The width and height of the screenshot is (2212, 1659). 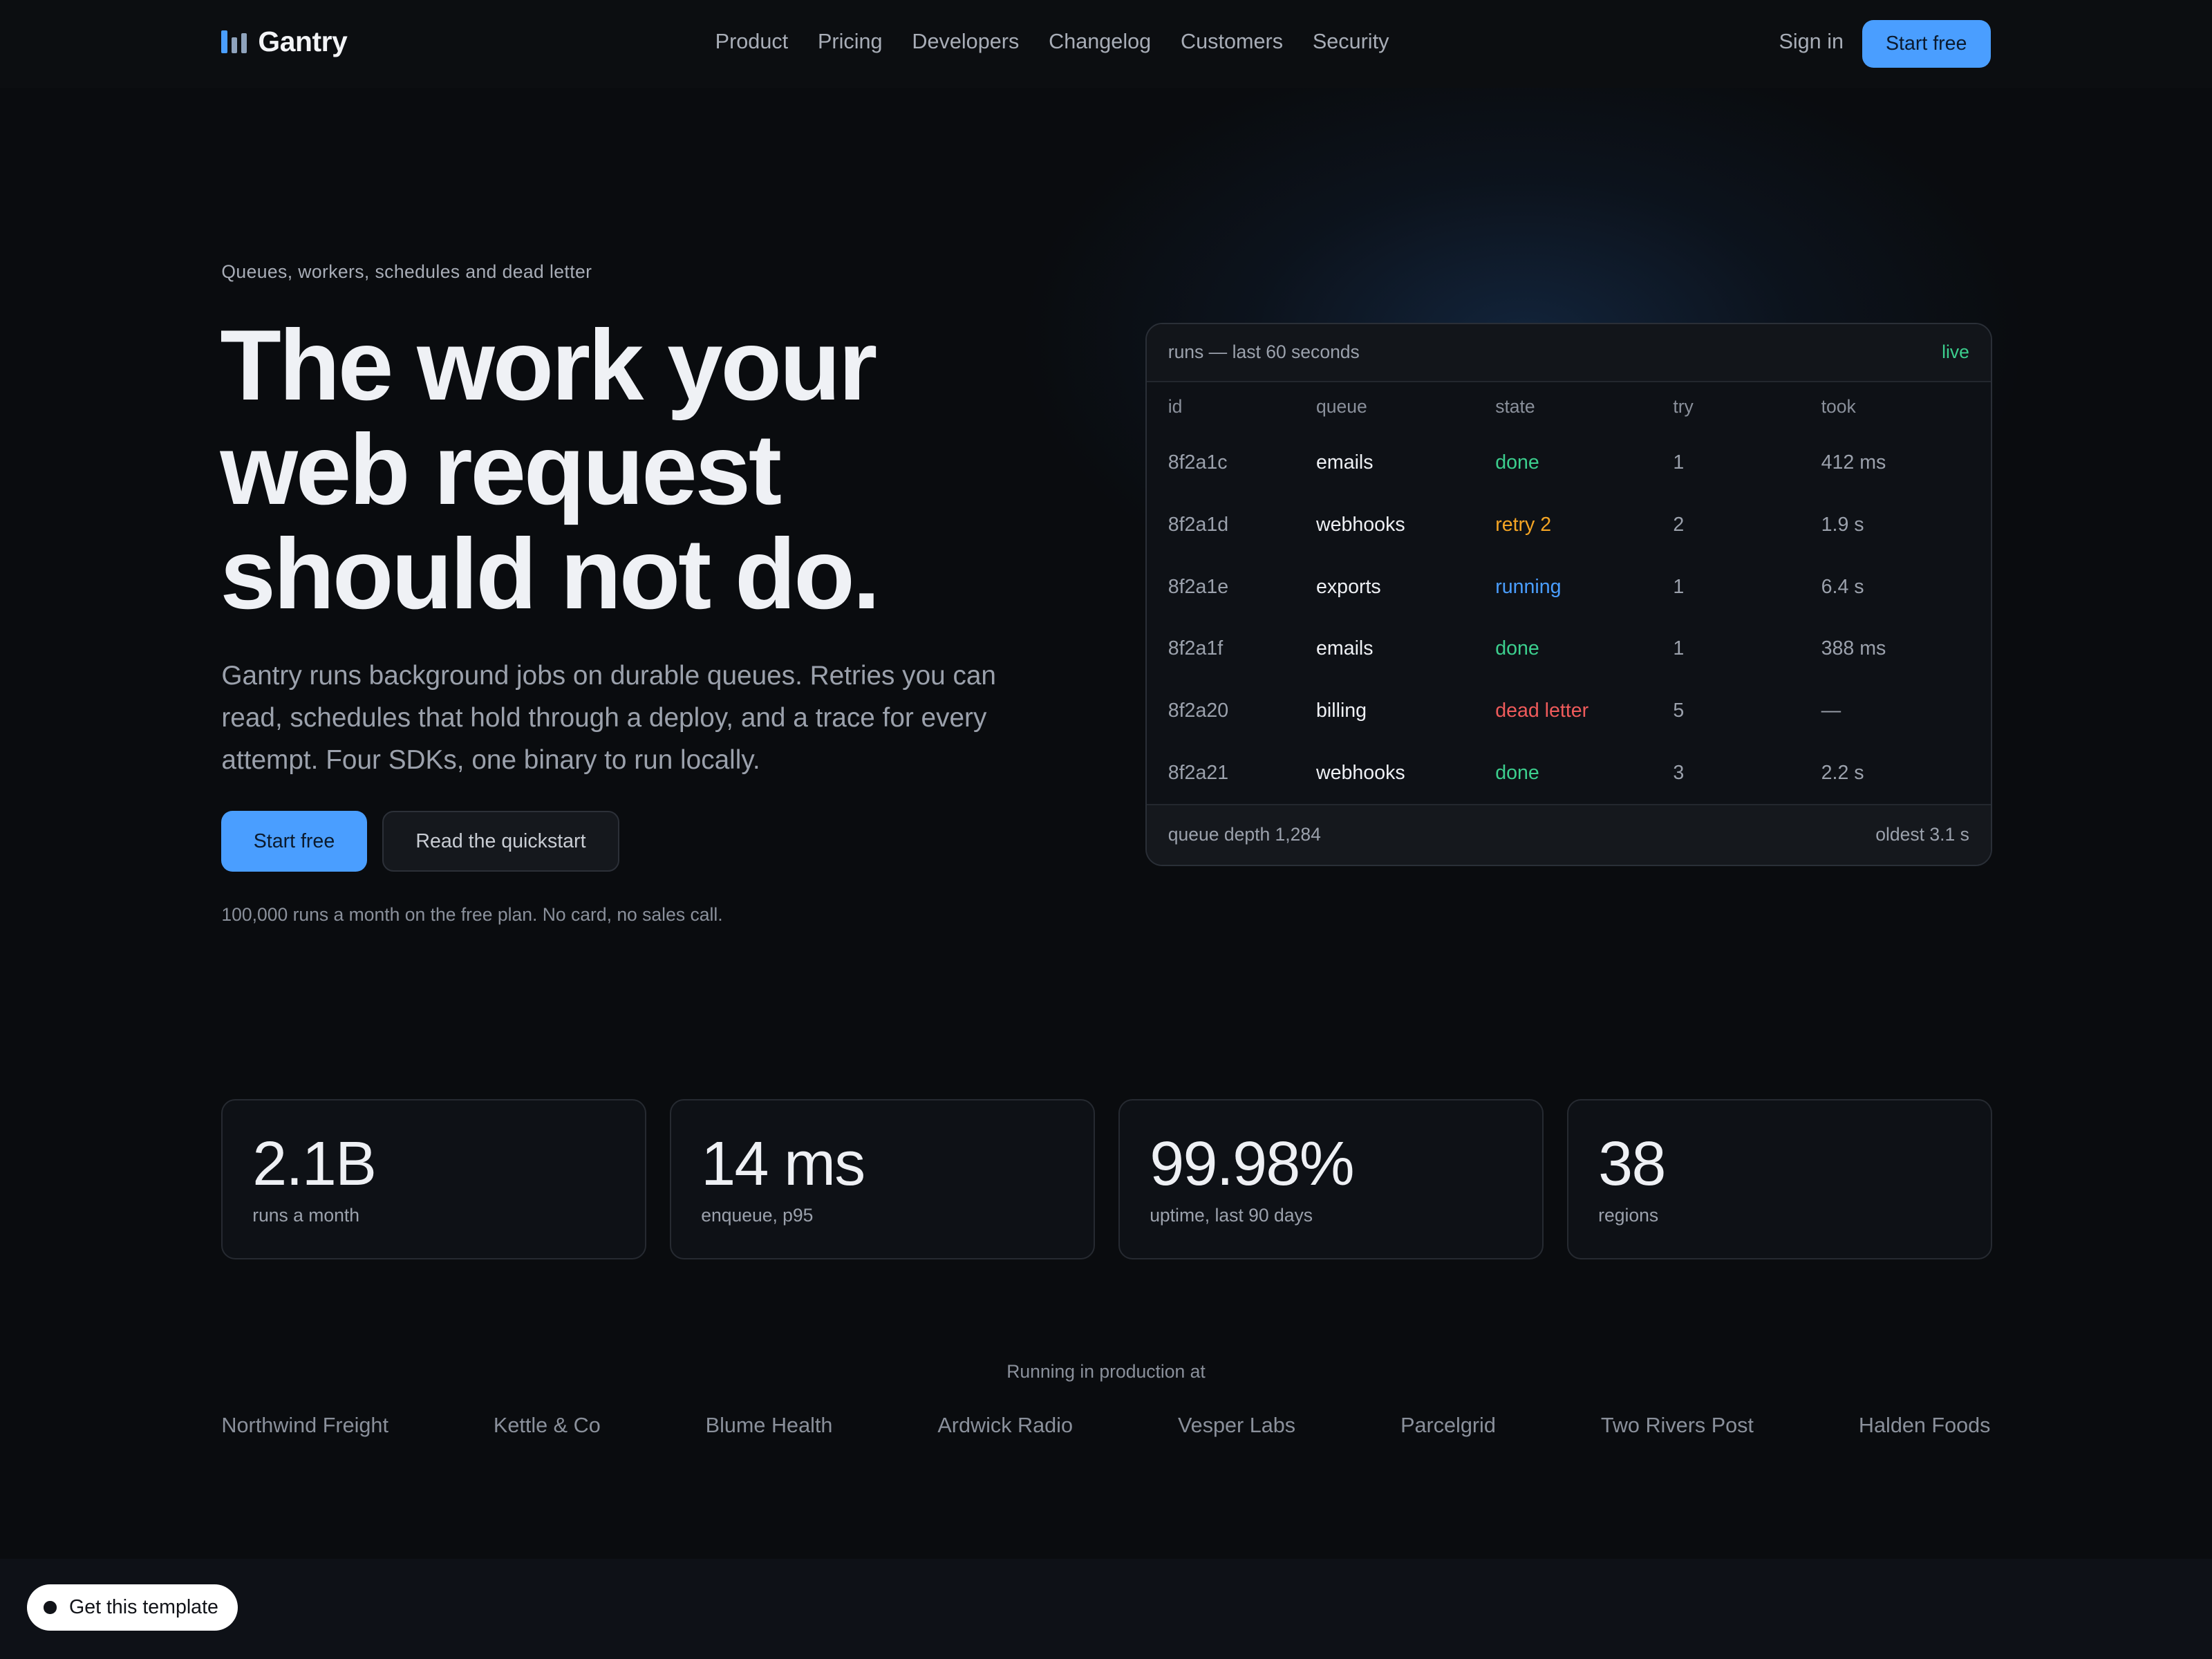 I want to click on run-id: 8f2a21, so click(x=1199, y=772).